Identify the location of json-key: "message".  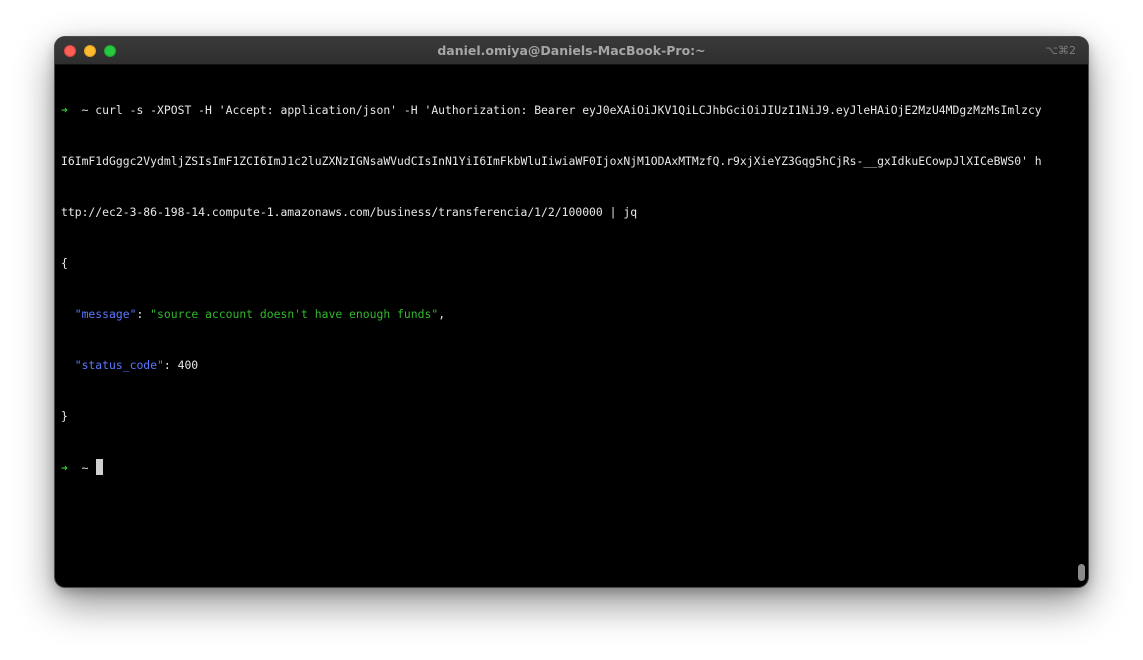
(105, 314).